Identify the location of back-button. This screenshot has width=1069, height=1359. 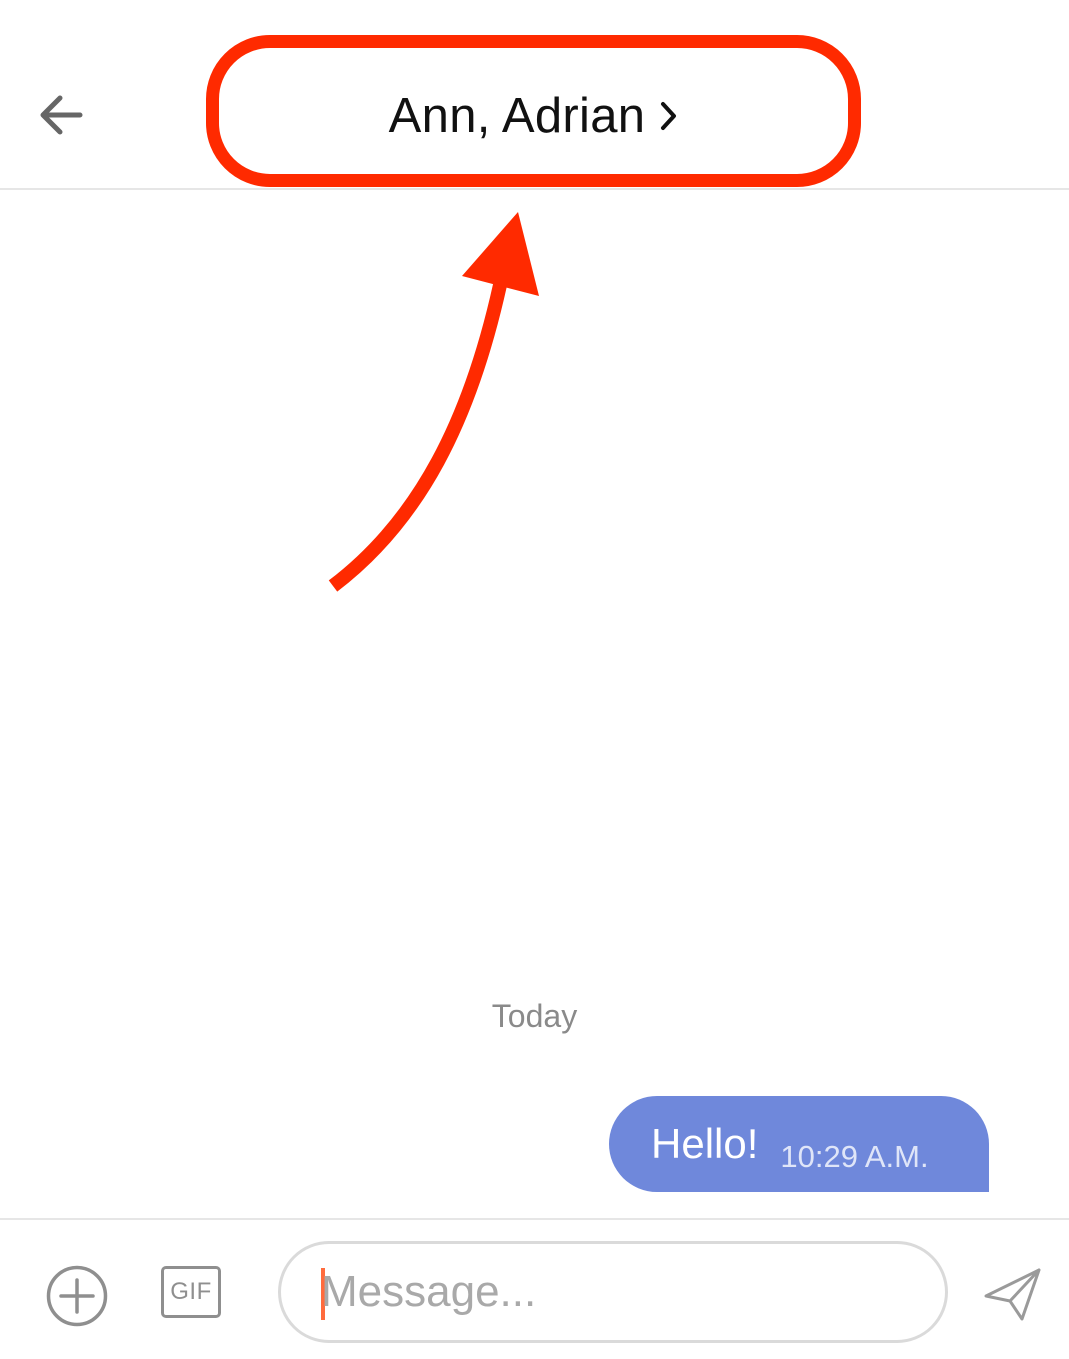
(63, 115).